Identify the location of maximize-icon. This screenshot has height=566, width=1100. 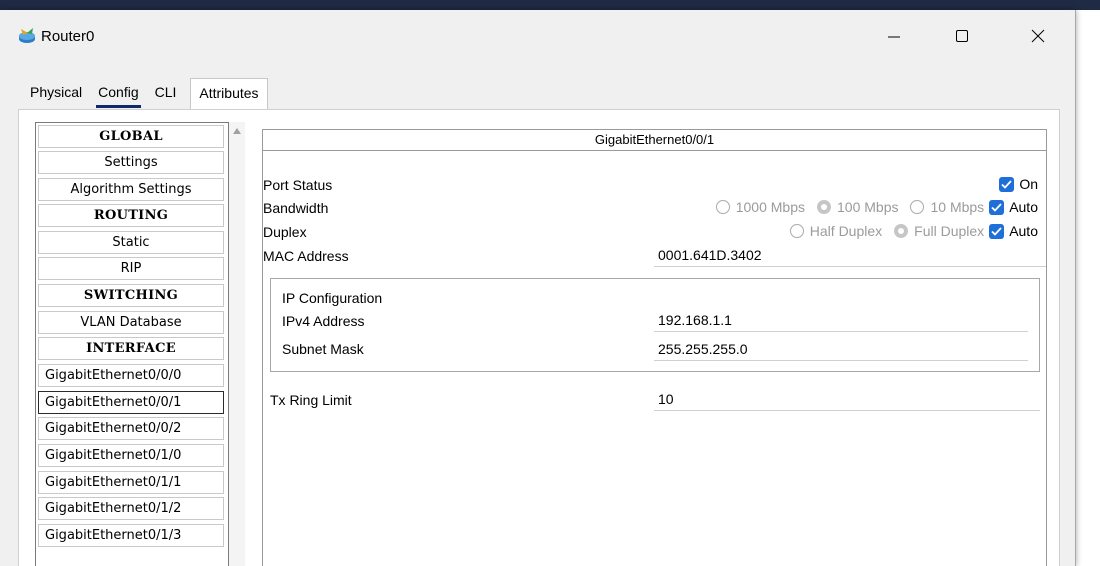
(962, 36).